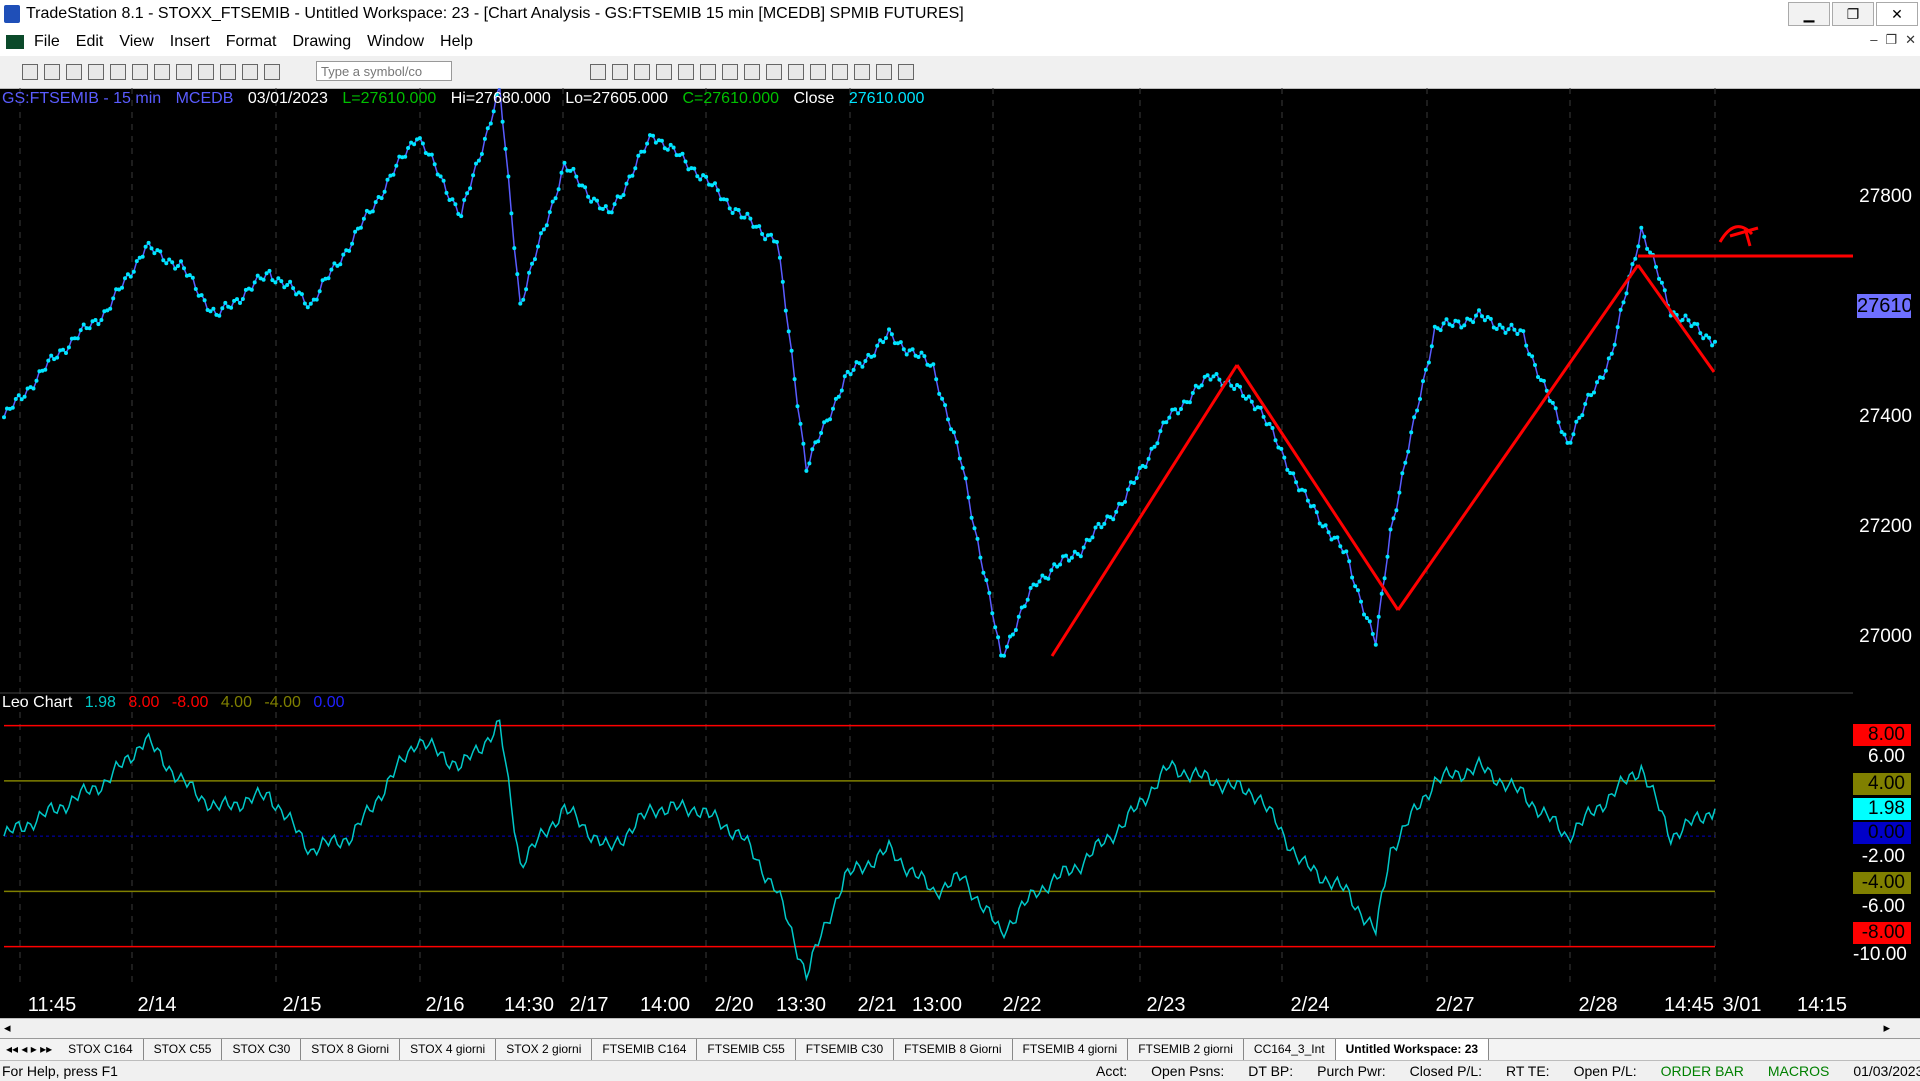  What do you see at coordinates (544, 1050) in the screenshot?
I see `tab-stox-2-giorni: STOX 2 giorni` at bounding box center [544, 1050].